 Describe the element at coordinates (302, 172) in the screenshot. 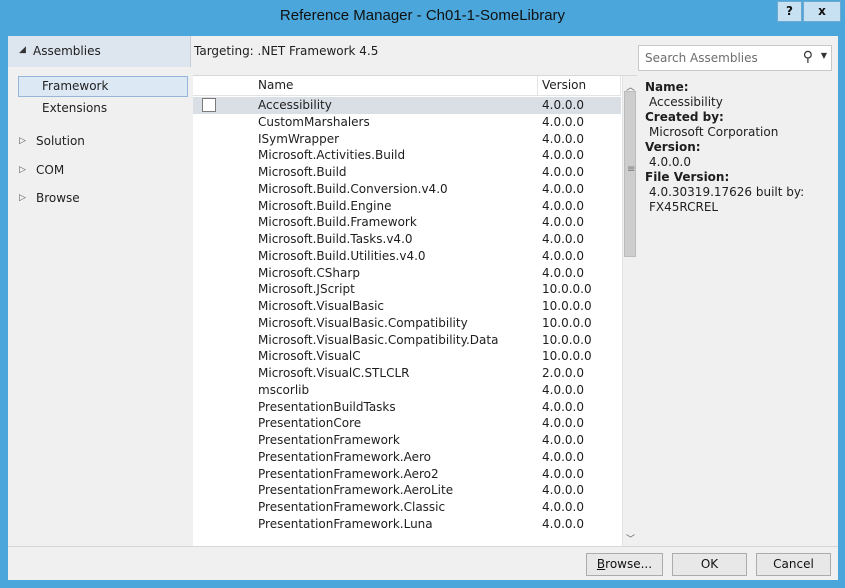

I see `assembly-name: Microsoft.Build` at that location.